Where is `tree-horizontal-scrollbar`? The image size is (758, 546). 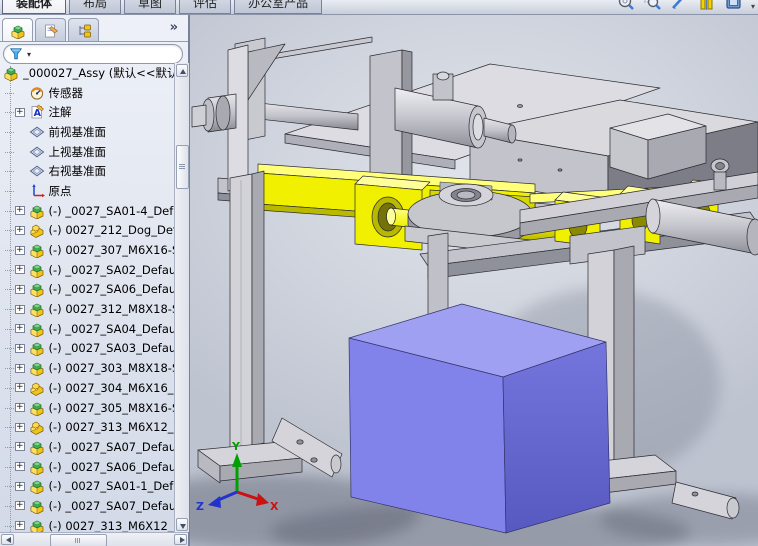 tree-horizontal-scrollbar is located at coordinates (94, 539).